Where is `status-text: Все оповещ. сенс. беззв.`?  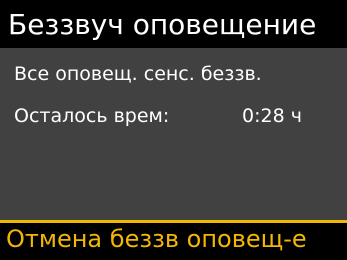
status-text: Все оповещ. сенс. беззв. is located at coordinates (138, 74).